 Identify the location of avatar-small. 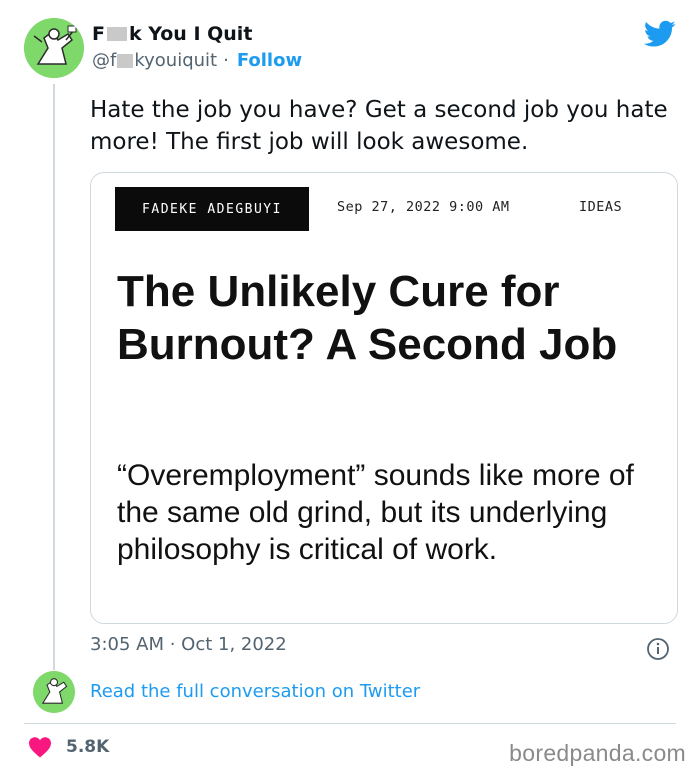
(54, 692).